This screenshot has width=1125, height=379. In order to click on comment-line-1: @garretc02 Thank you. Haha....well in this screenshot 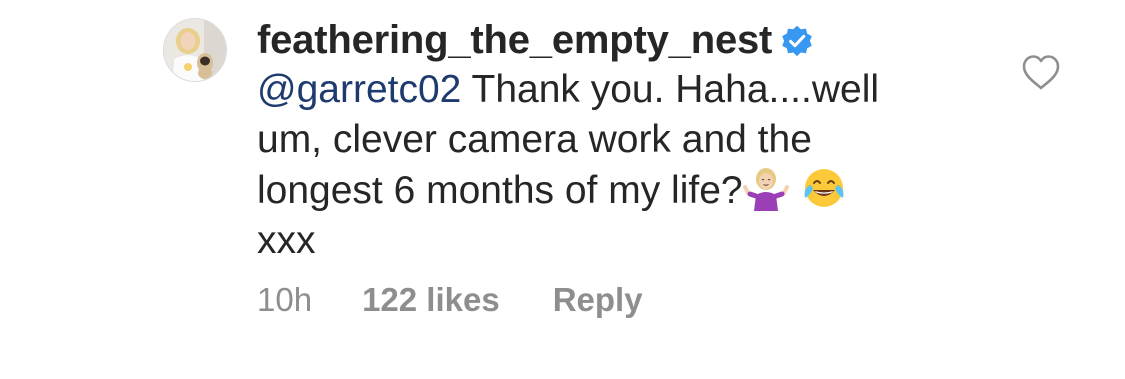, I will do `click(617, 90)`.